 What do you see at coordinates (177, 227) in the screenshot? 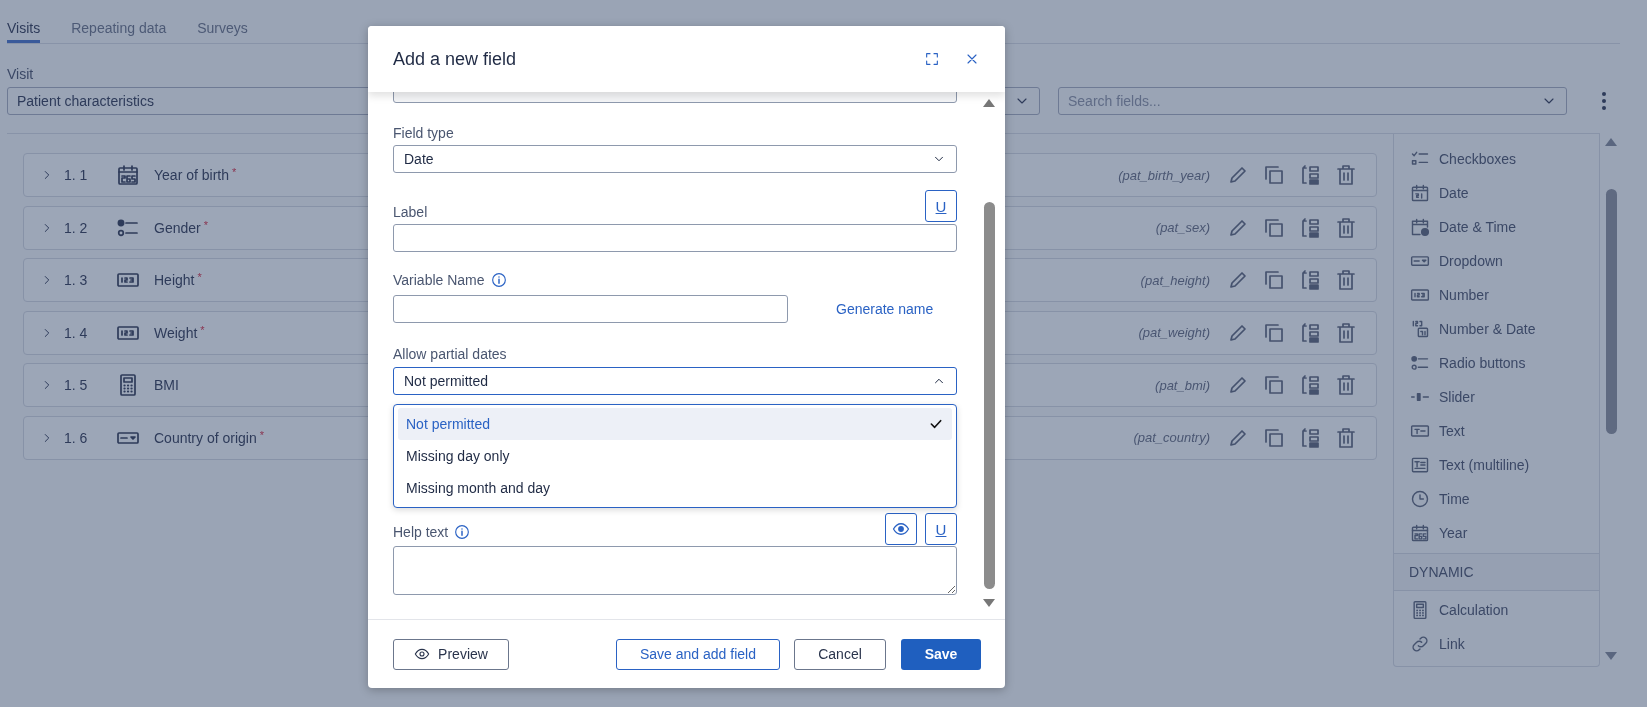
I see `field-name: Gender` at bounding box center [177, 227].